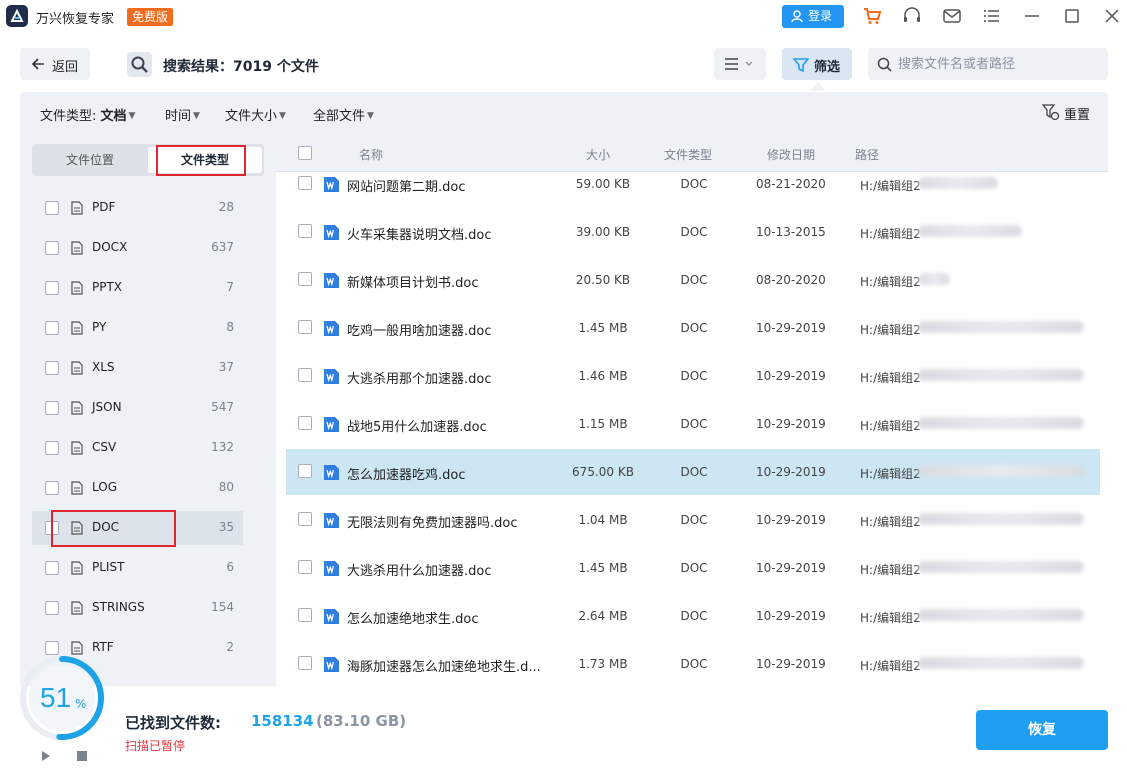 Image resolution: width=1127 pixels, height=772 pixels. Describe the element at coordinates (230, 567) in the screenshot. I see `file-type-count: 6` at that location.